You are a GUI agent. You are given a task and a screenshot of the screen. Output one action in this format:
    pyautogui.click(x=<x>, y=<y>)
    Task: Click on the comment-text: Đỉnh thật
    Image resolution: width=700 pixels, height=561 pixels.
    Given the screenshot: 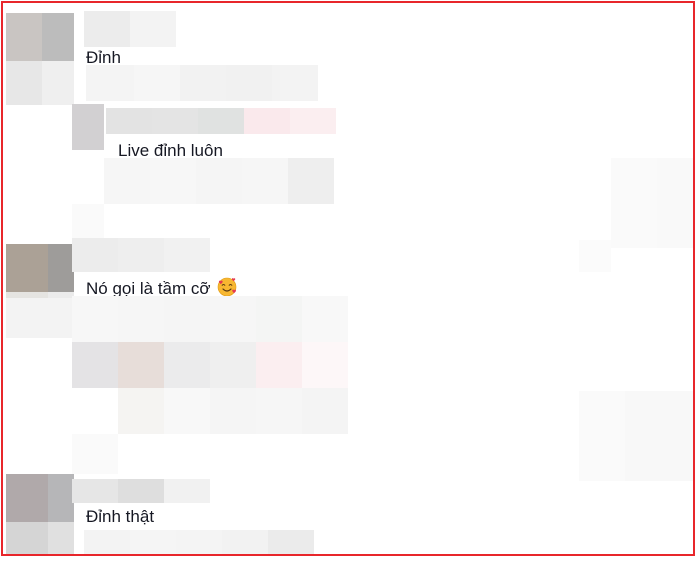 What is the action you would take?
    pyautogui.click(x=120, y=516)
    